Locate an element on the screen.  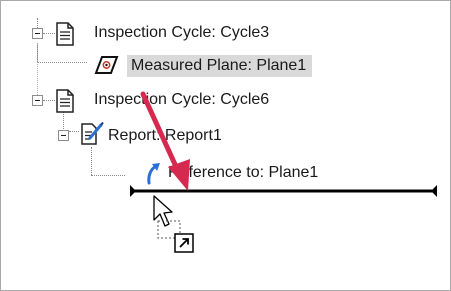
tree-node-label: Reference to: Plane1 is located at coordinates (243, 172).